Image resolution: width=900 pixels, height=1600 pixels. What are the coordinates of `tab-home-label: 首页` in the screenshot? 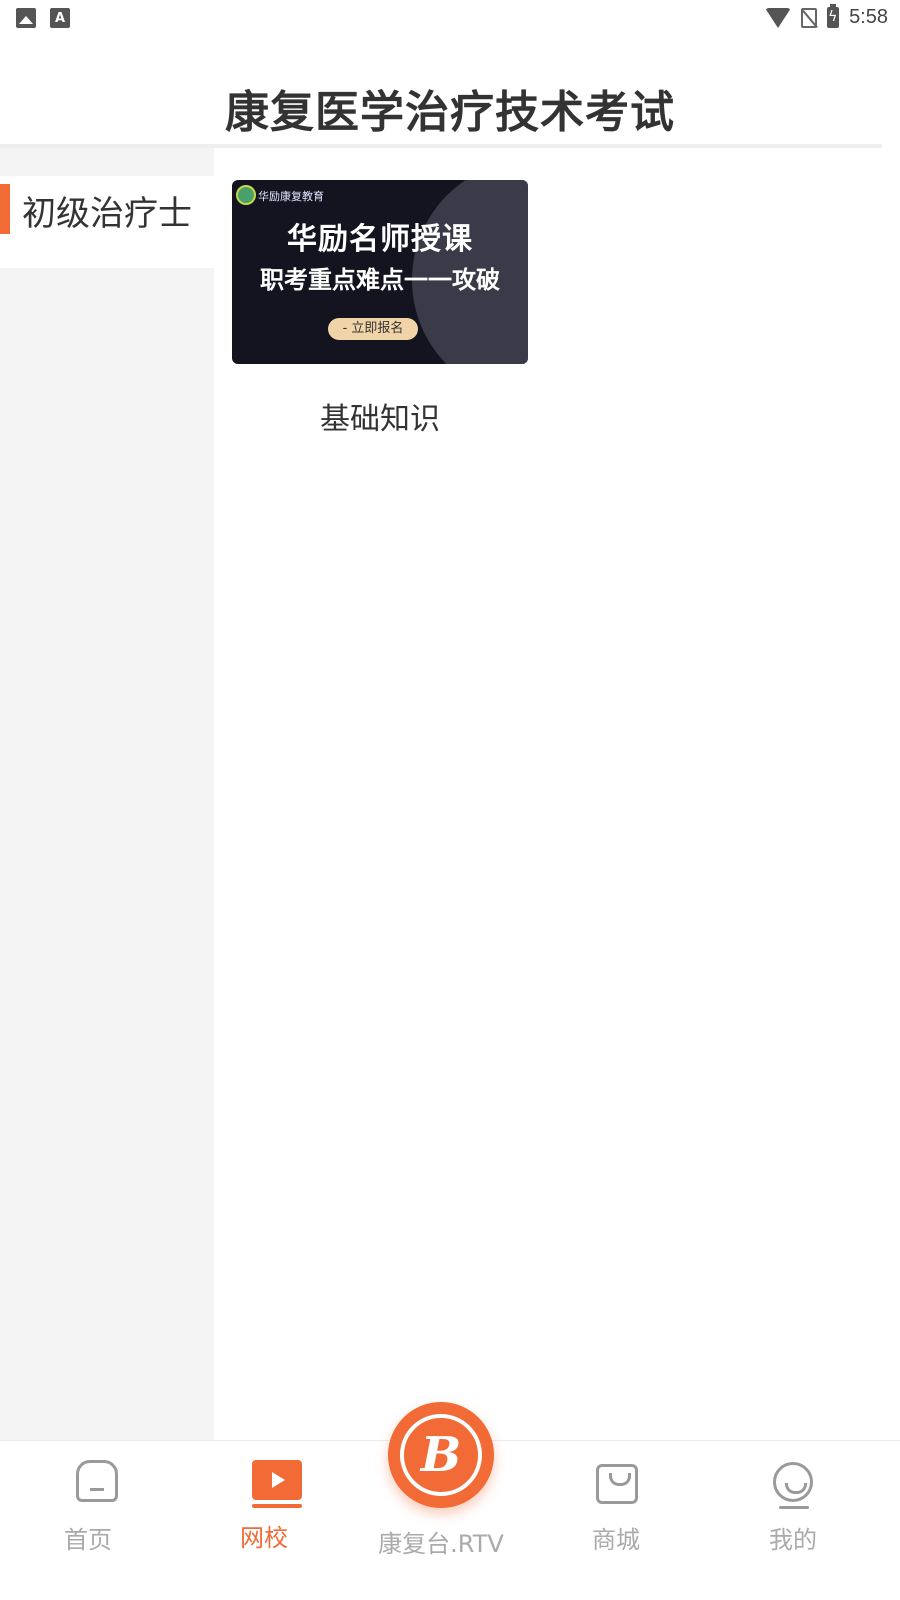 It's located at (88, 1540).